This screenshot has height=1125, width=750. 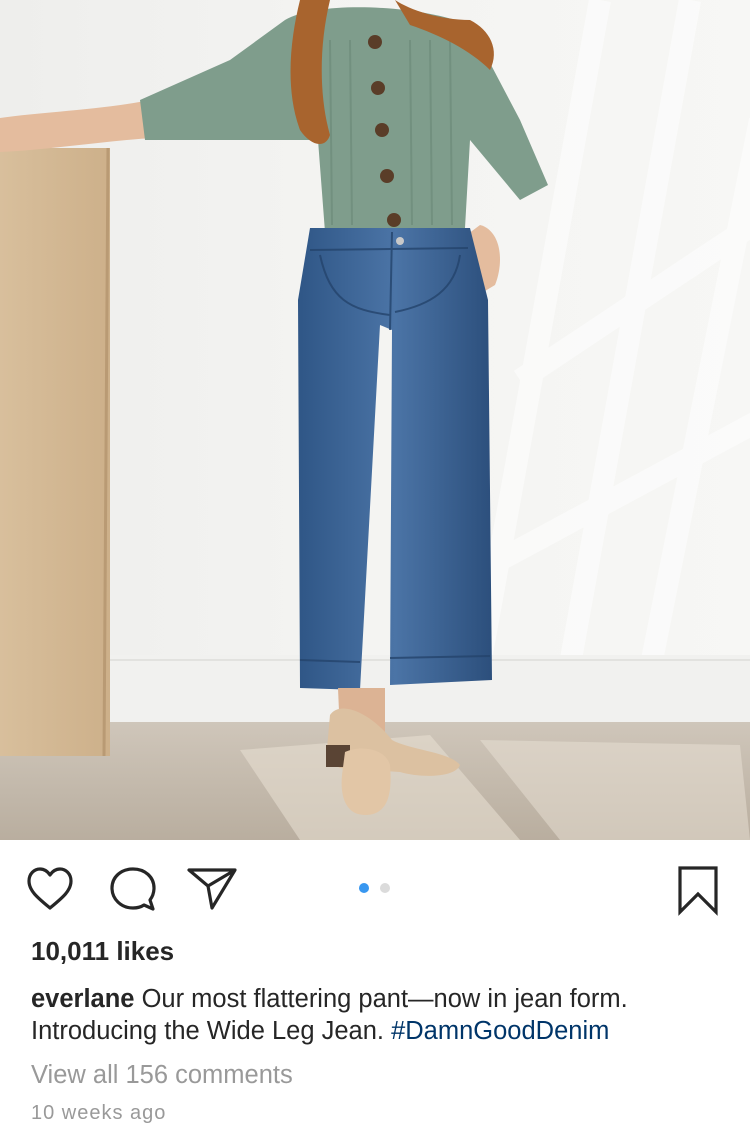 I want to click on bookmark-icon-graphic, so click(x=698, y=891).